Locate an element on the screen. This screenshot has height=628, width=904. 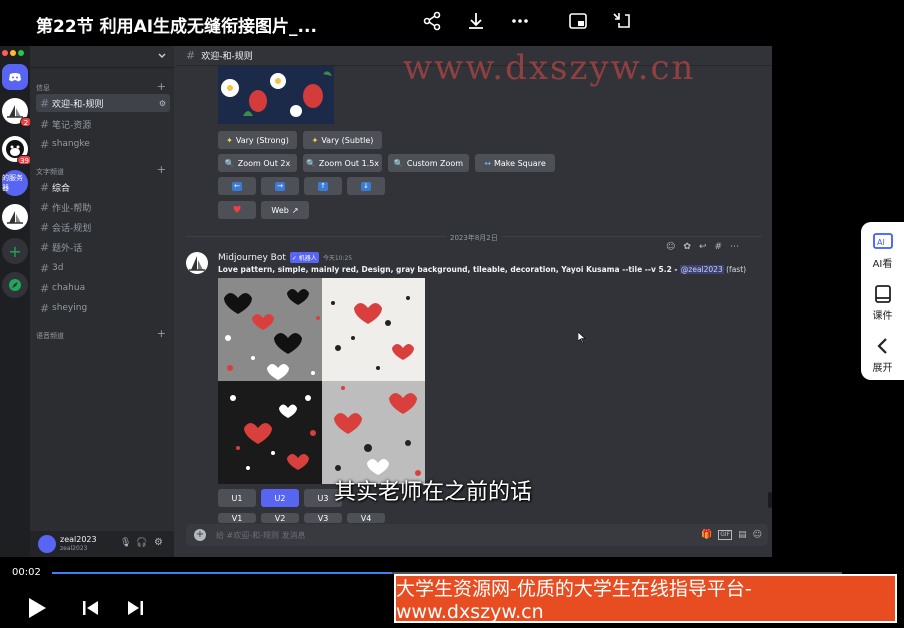
next-button is located at coordinates (135, 610).